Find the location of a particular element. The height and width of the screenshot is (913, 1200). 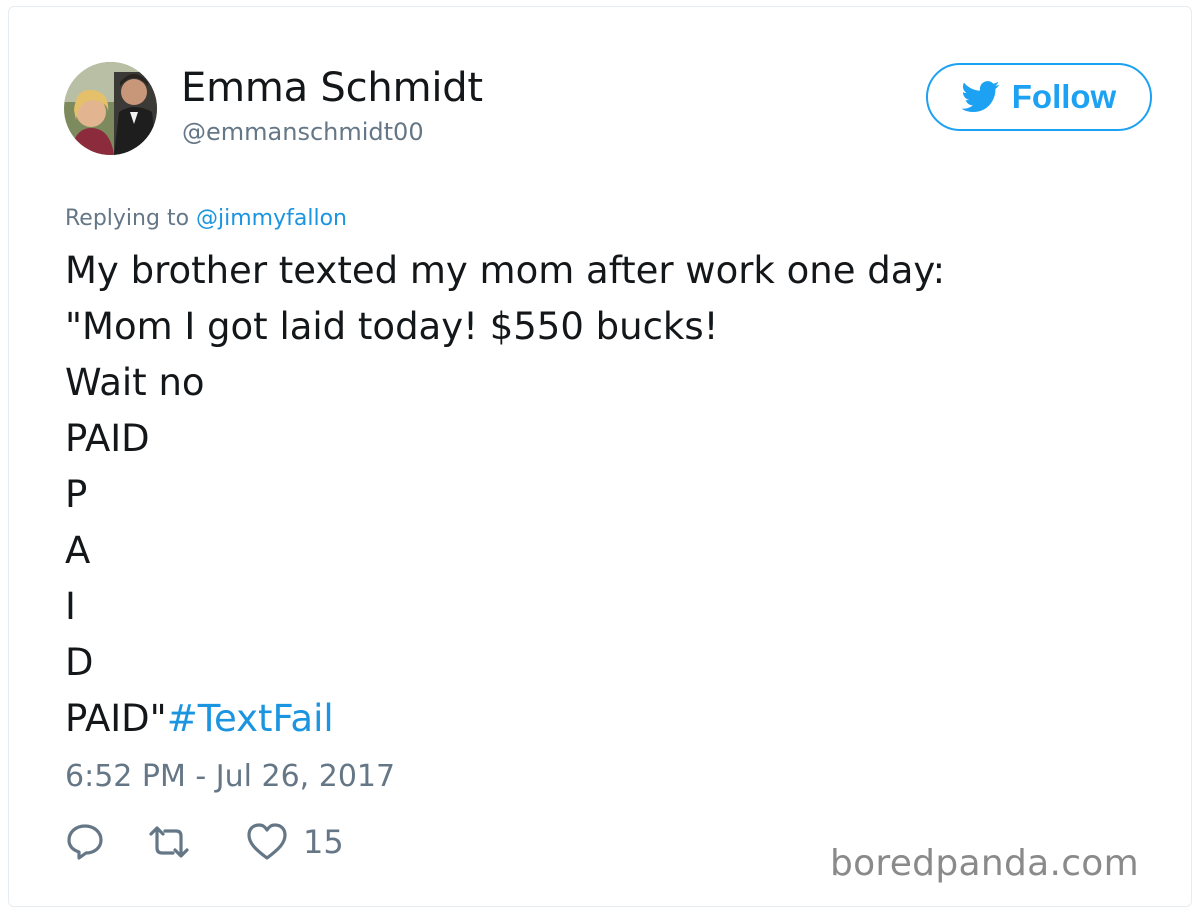

reply-icon is located at coordinates (85, 842).